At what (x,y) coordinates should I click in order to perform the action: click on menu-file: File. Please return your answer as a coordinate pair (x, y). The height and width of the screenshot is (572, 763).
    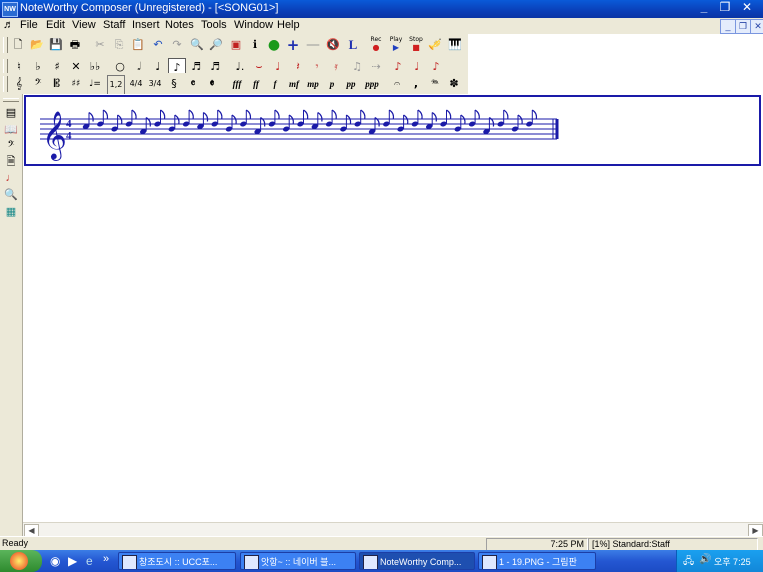
    Looking at the image, I should click on (29, 25).